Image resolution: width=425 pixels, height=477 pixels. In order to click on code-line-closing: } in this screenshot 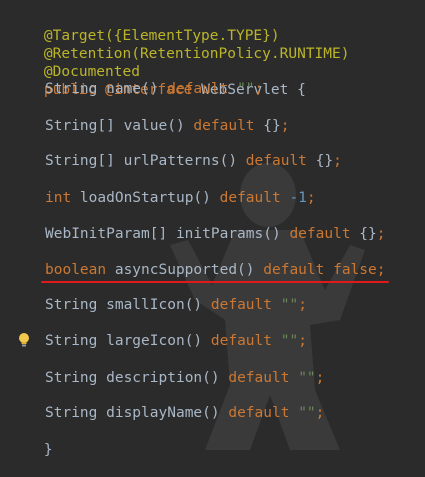, I will do `click(31, 440)`.